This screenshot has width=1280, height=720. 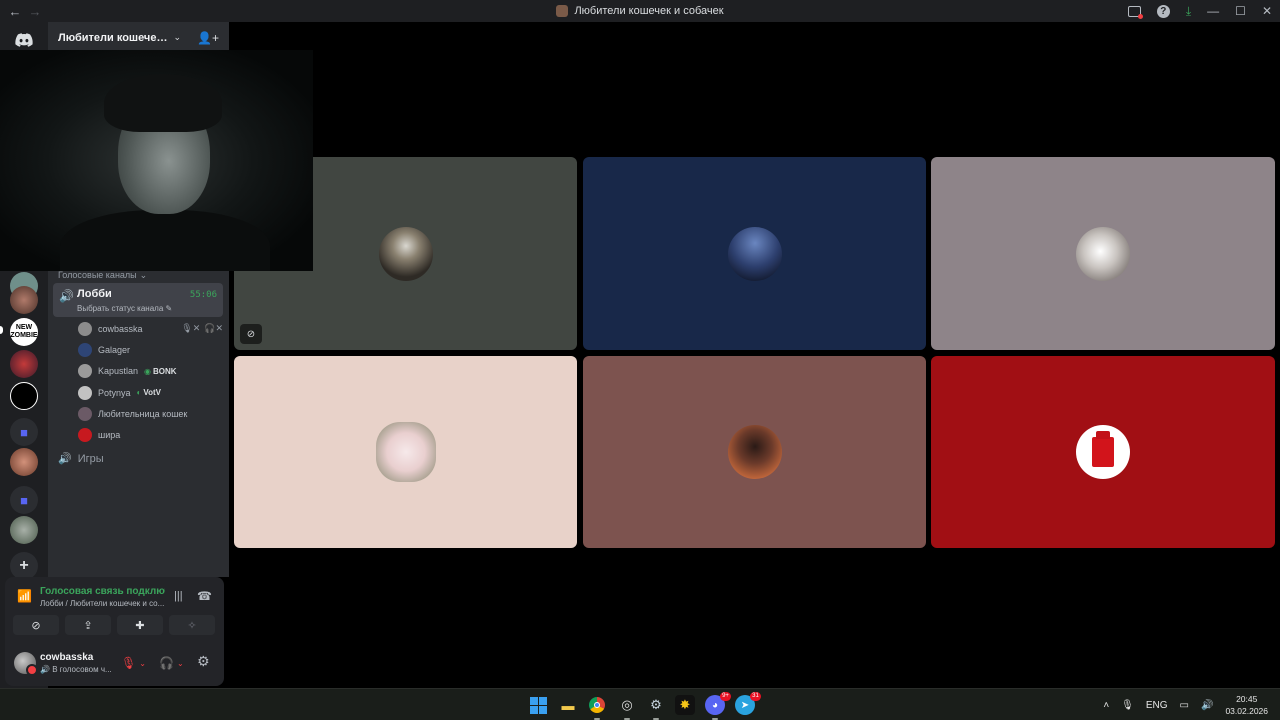 I want to click on clock-date: 03.02.2026, so click(x=1246, y=711).